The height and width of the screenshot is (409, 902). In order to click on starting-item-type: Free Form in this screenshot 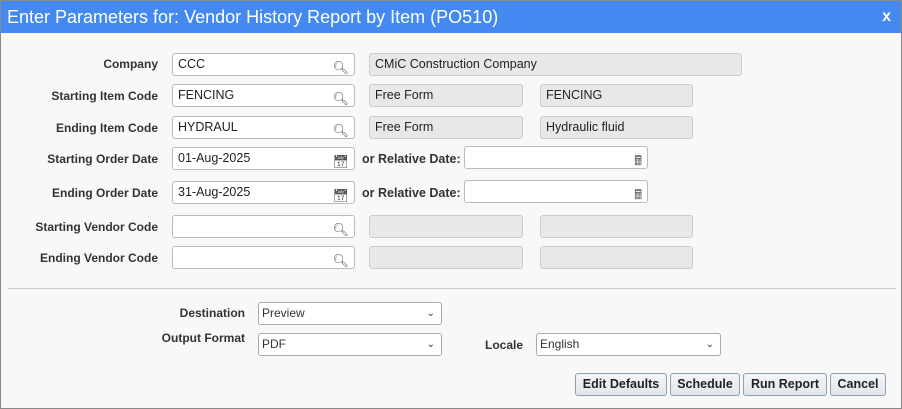, I will do `click(446, 95)`.